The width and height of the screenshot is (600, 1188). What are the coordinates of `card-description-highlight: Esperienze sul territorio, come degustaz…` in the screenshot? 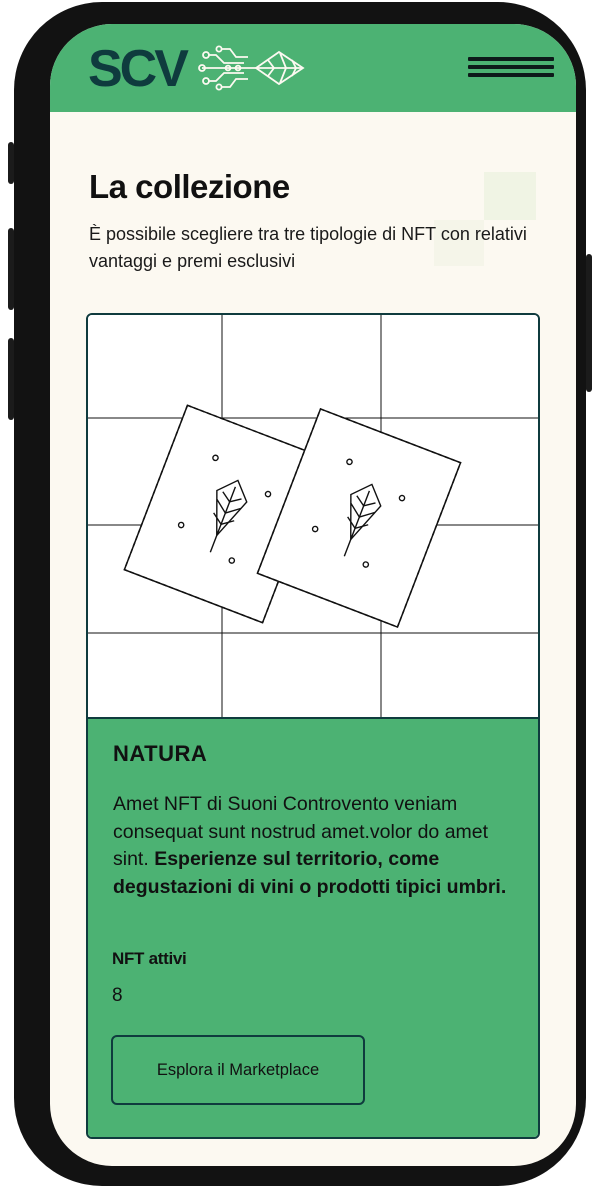 It's located at (310, 873).